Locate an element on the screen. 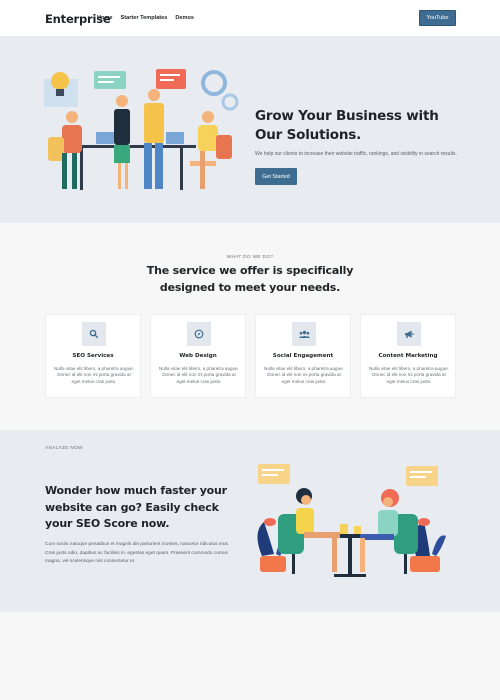 The width and height of the screenshot is (500, 700). nav-link-home: Home is located at coordinates (105, 18).